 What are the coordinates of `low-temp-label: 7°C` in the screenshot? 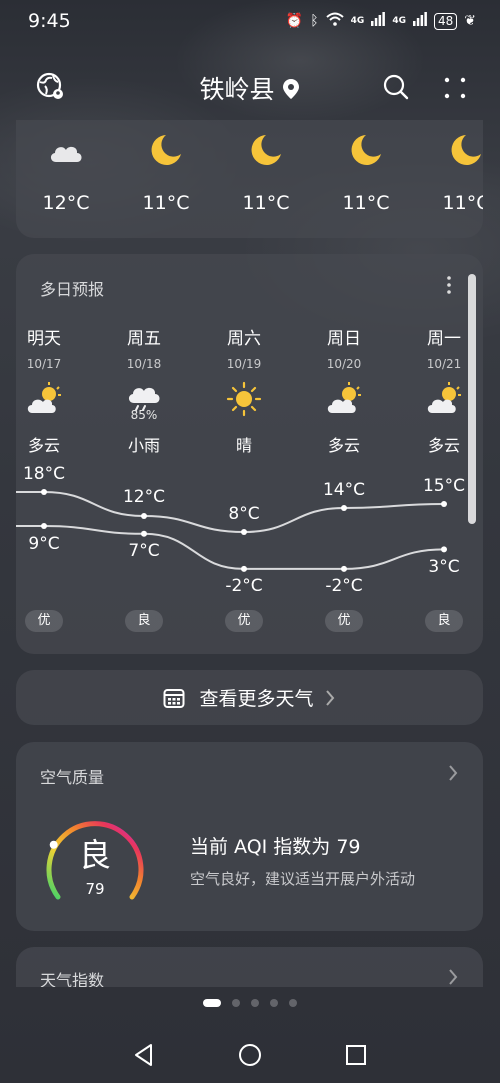 It's located at (144, 551).